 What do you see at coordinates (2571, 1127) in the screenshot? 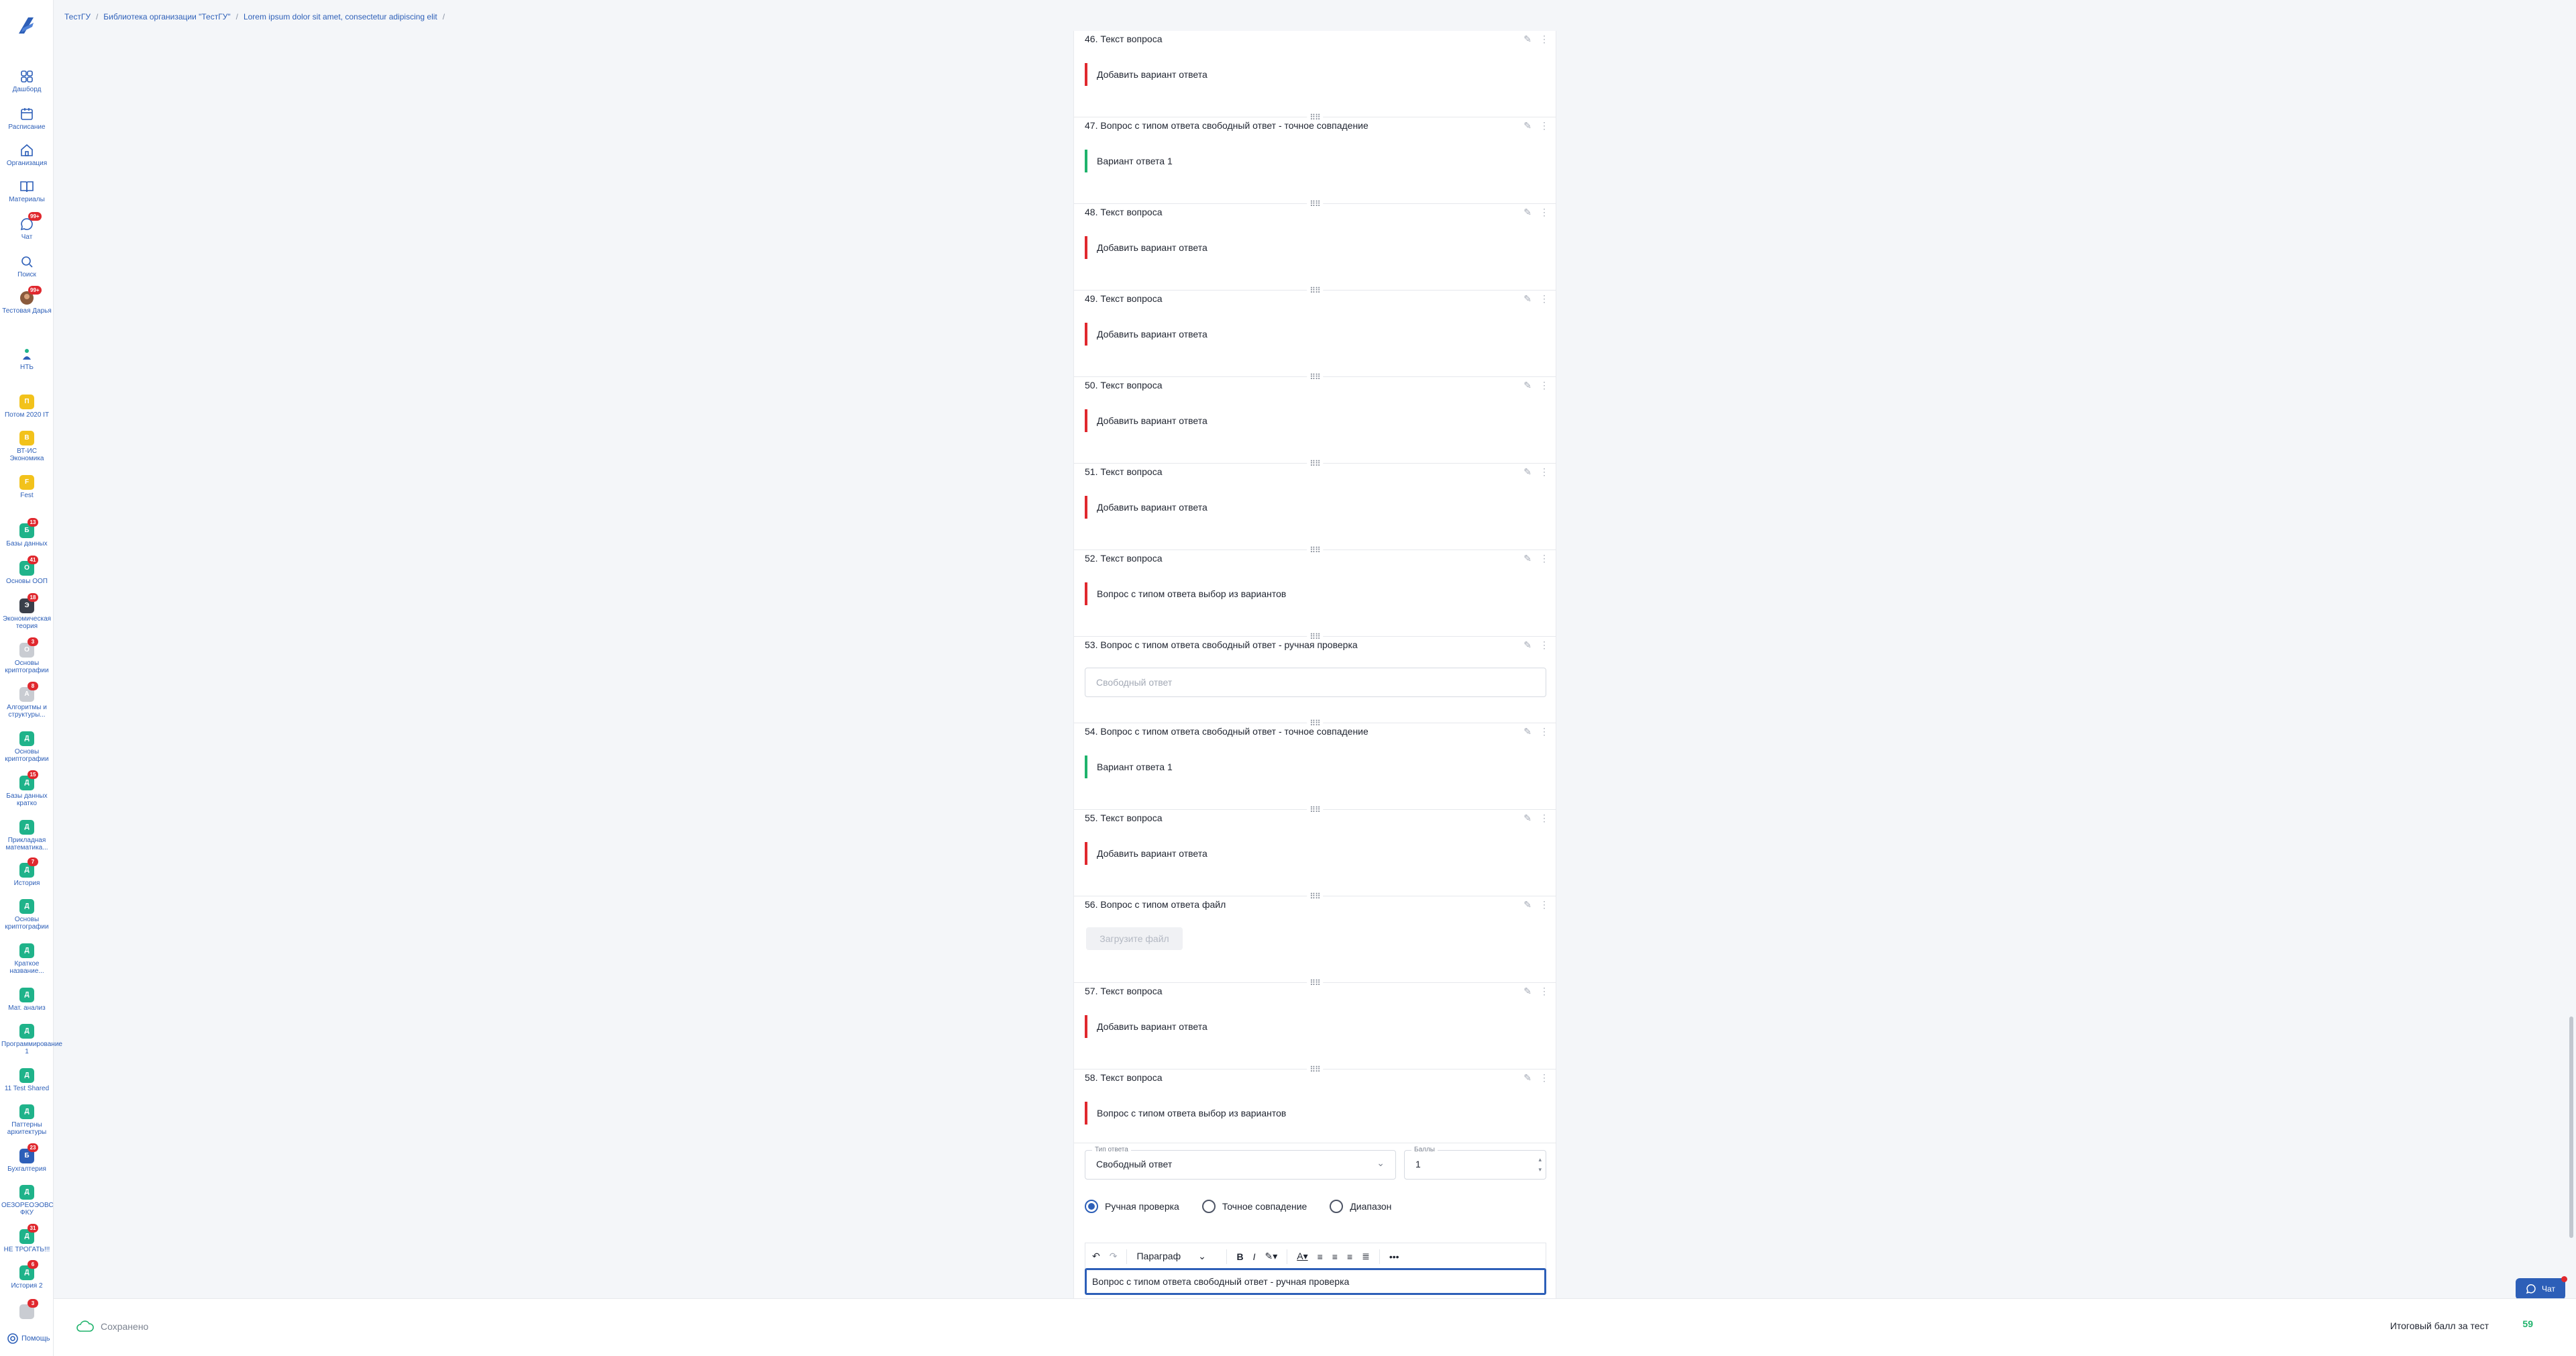
I see `page-scrollbar` at bounding box center [2571, 1127].